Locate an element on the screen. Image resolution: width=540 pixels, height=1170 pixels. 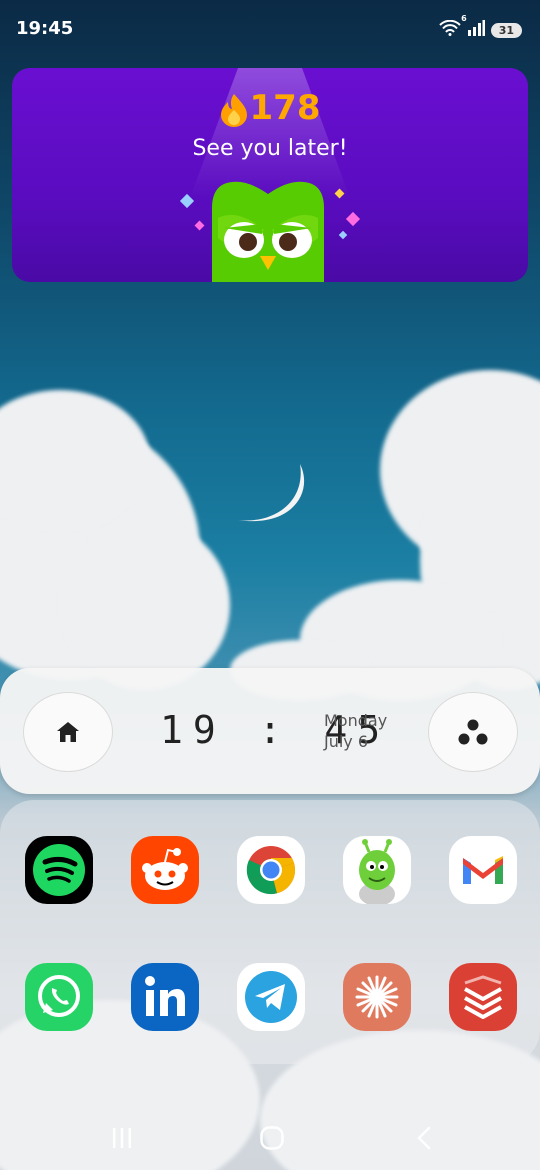
app-drawer-button is located at coordinates (473, 732).